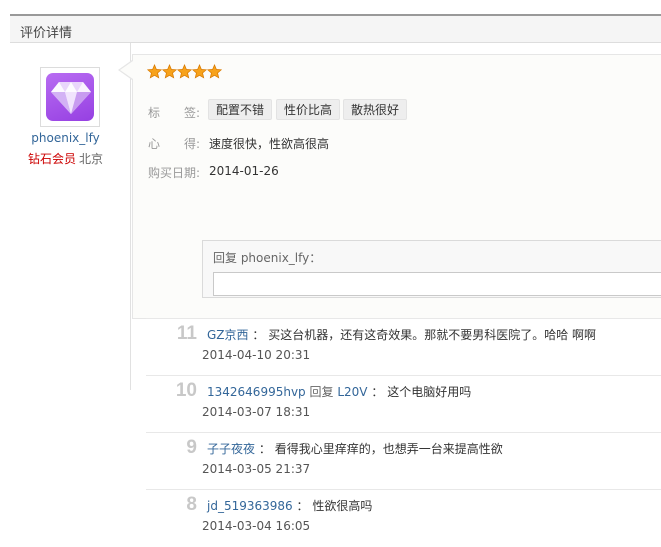 This screenshot has height=547, width=661. Describe the element at coordinates (256, 526) in the screenshot. I see `comment-date: 2014-03-04 16:05` at that location.